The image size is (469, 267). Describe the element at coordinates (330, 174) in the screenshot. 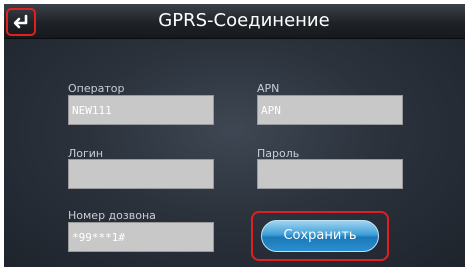

I see `password-field` at that location.